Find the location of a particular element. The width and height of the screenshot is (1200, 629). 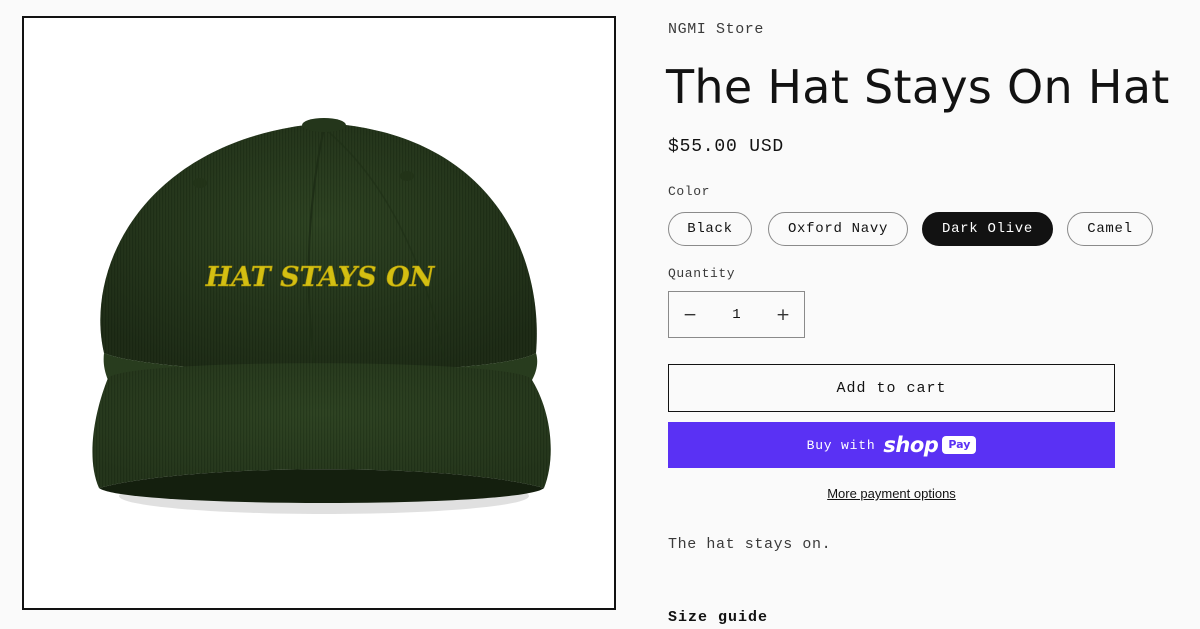

color-option-dark-olive: Dark Olive is located at coordinates (987, 229).